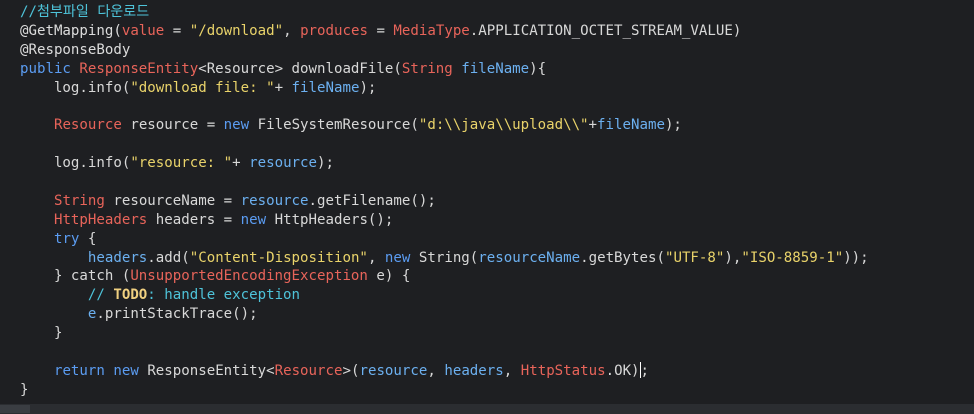 Image resolution: width=974 pixels, height=414 pixels. Describe the element at coordinates (75, 49) in the screenshot. I see `code-token-ann: @ResponseBody` at that location.